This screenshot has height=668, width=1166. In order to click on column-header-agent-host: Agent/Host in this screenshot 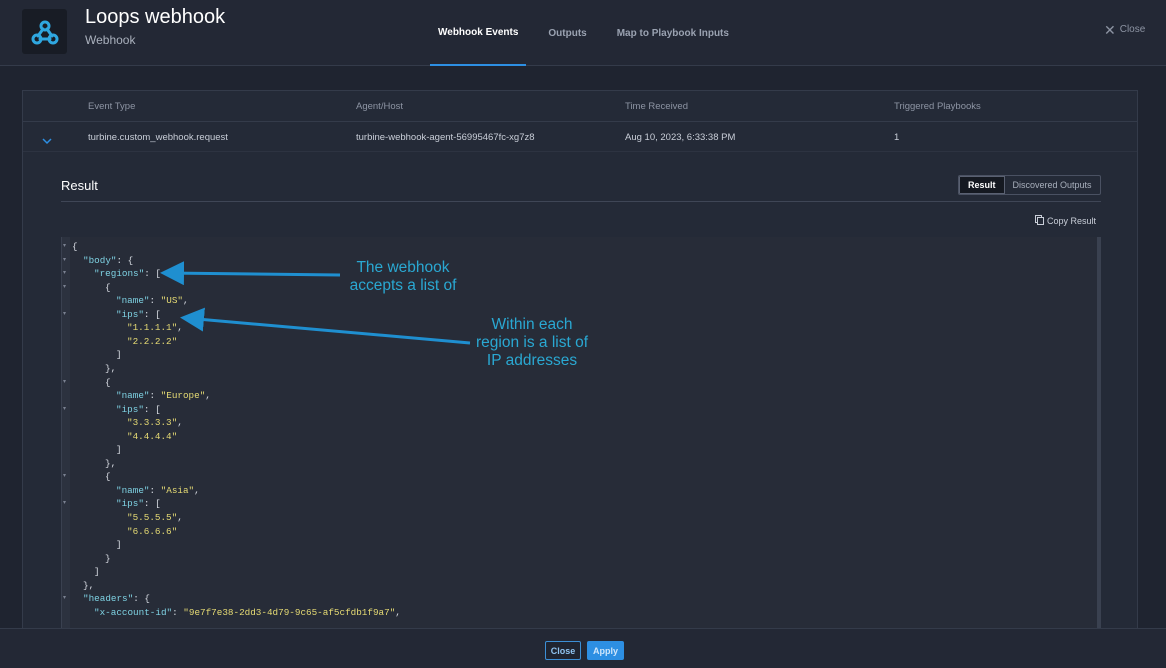, I will do `click(379, 106)`.